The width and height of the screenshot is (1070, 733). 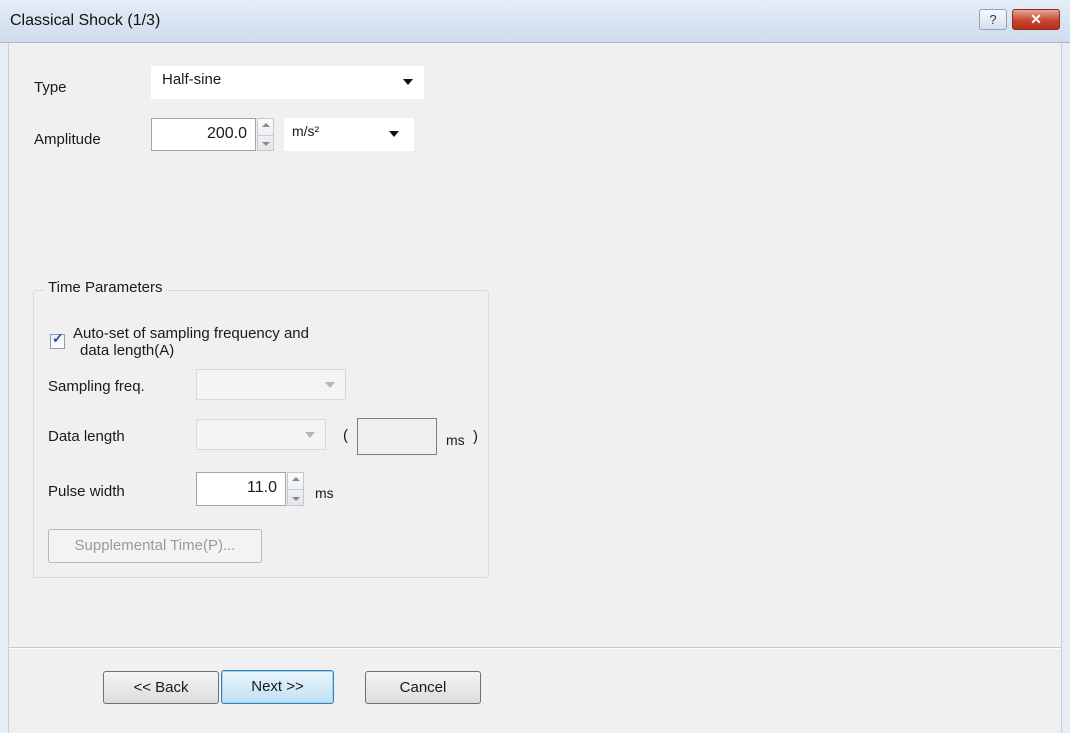 I want to click on footer-separator, so click(x=535, y=648).